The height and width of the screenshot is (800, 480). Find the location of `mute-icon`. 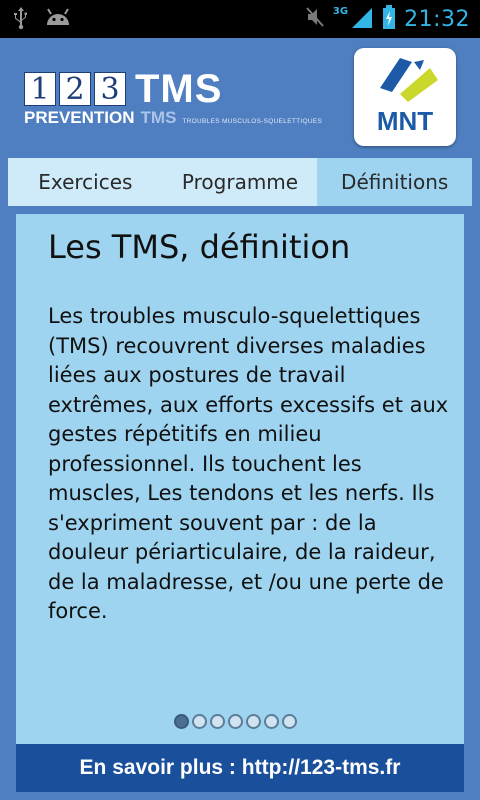

mute-icon is located at coordinates (315, 19).